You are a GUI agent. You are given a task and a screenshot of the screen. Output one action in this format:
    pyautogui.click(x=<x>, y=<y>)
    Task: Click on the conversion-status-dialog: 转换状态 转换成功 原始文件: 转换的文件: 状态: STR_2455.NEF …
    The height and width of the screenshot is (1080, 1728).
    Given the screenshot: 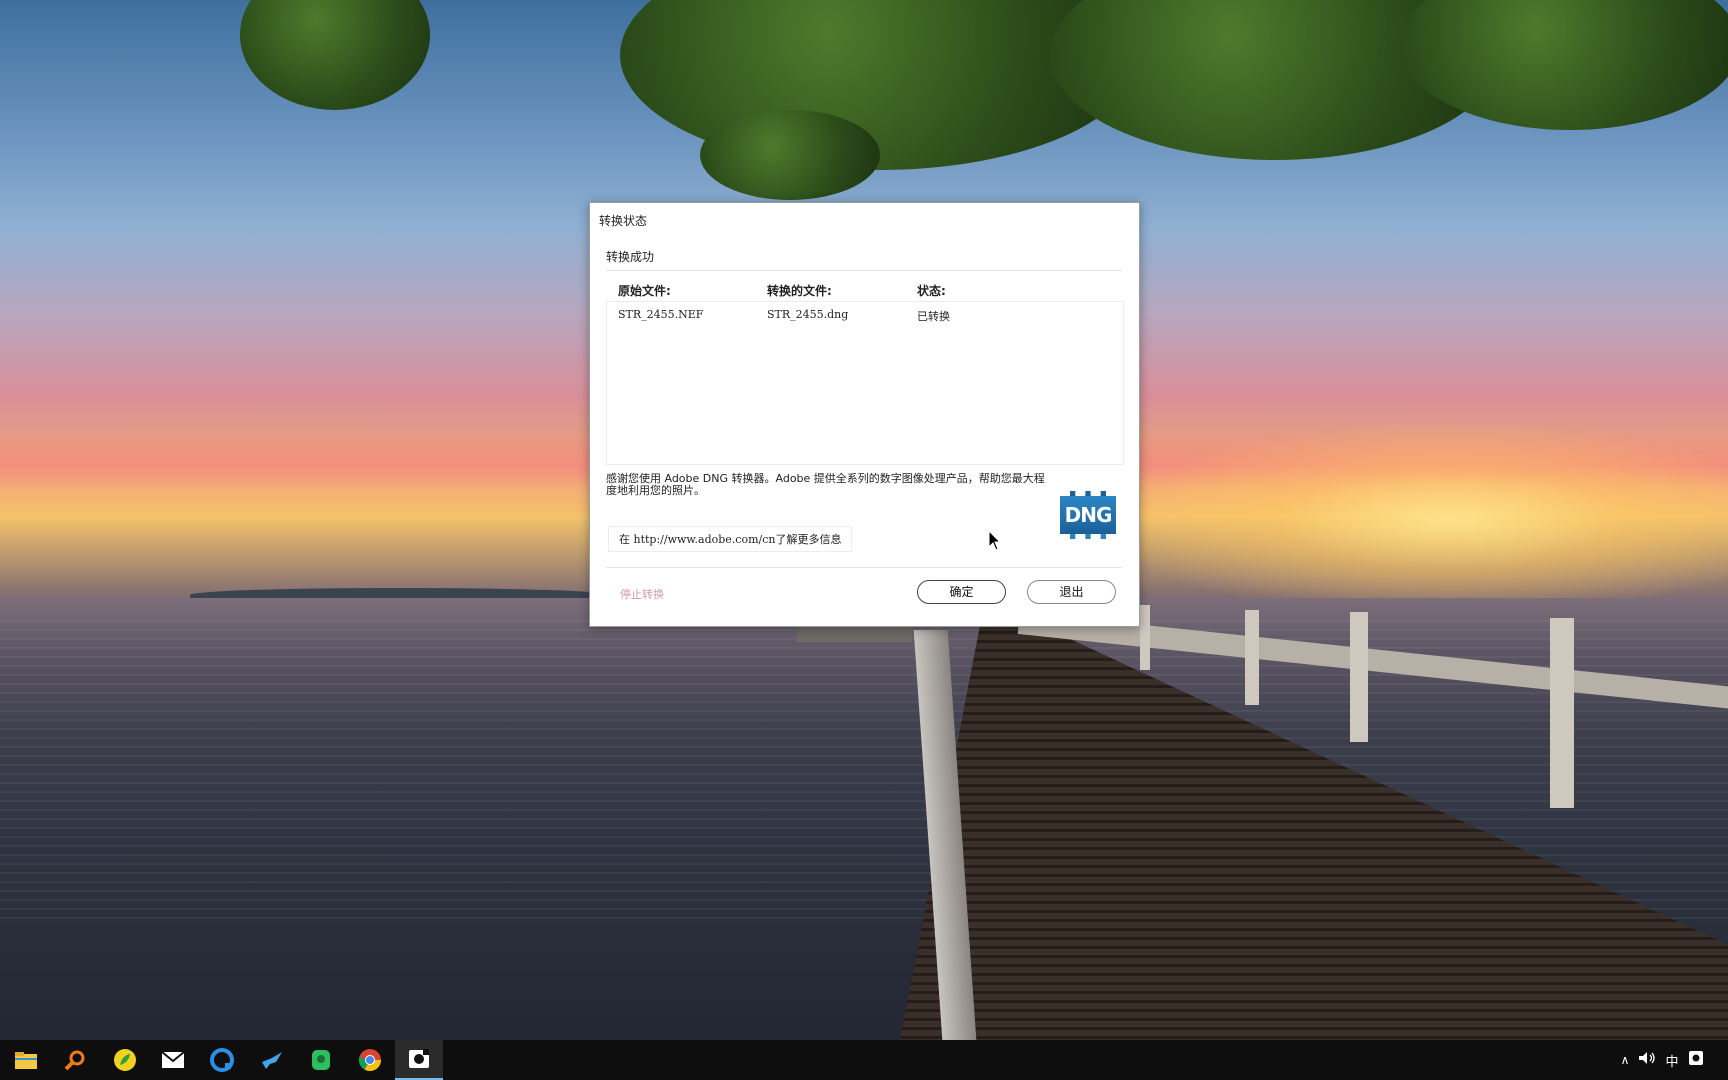 What is the action you would take?
    pyautogui.click(x=864, y=414)
    